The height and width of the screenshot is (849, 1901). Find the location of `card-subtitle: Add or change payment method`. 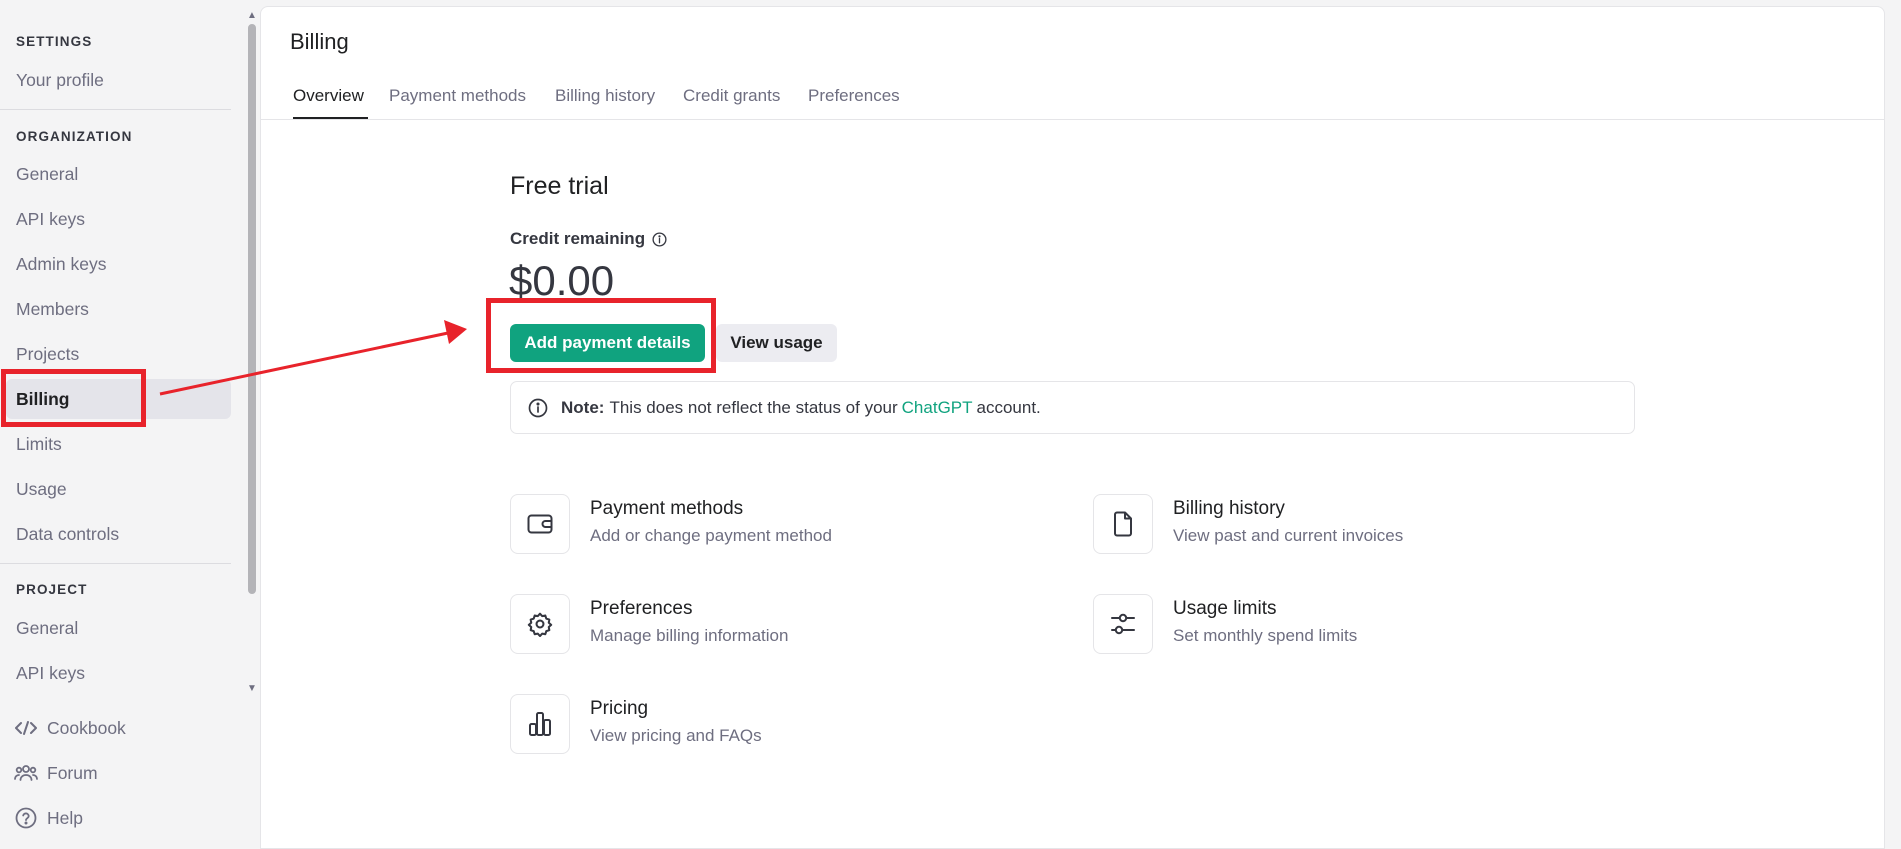

card-subtitle: Add or change payment method is located at coordinates (711, 535).